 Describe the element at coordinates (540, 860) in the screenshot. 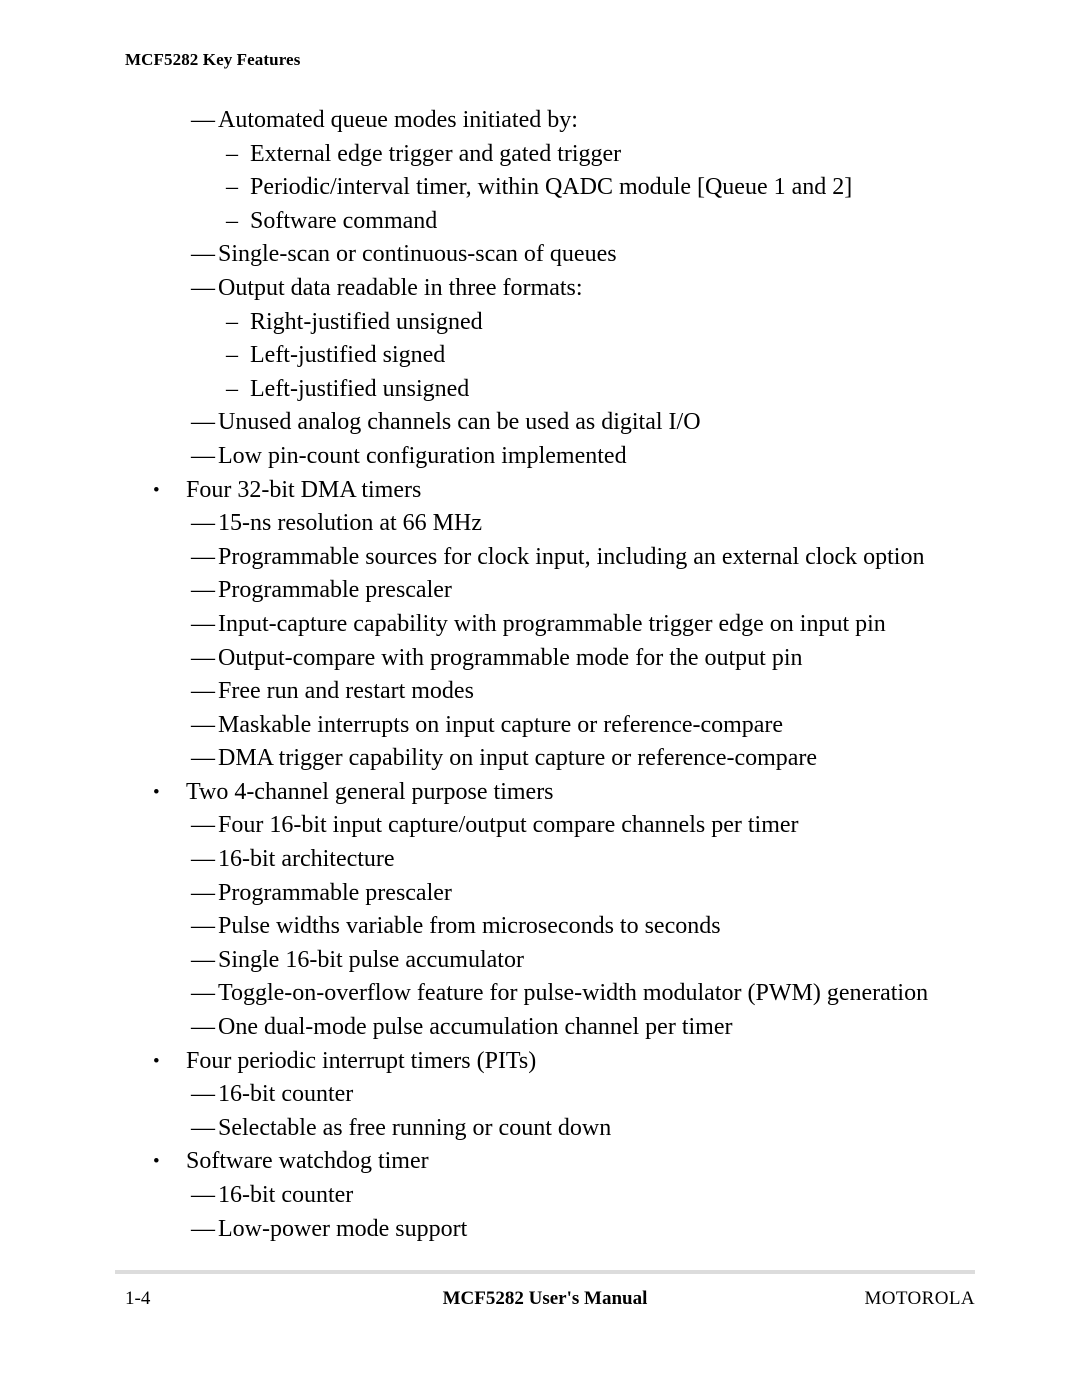

I see `list-item: —16-bit architecture` at that location.